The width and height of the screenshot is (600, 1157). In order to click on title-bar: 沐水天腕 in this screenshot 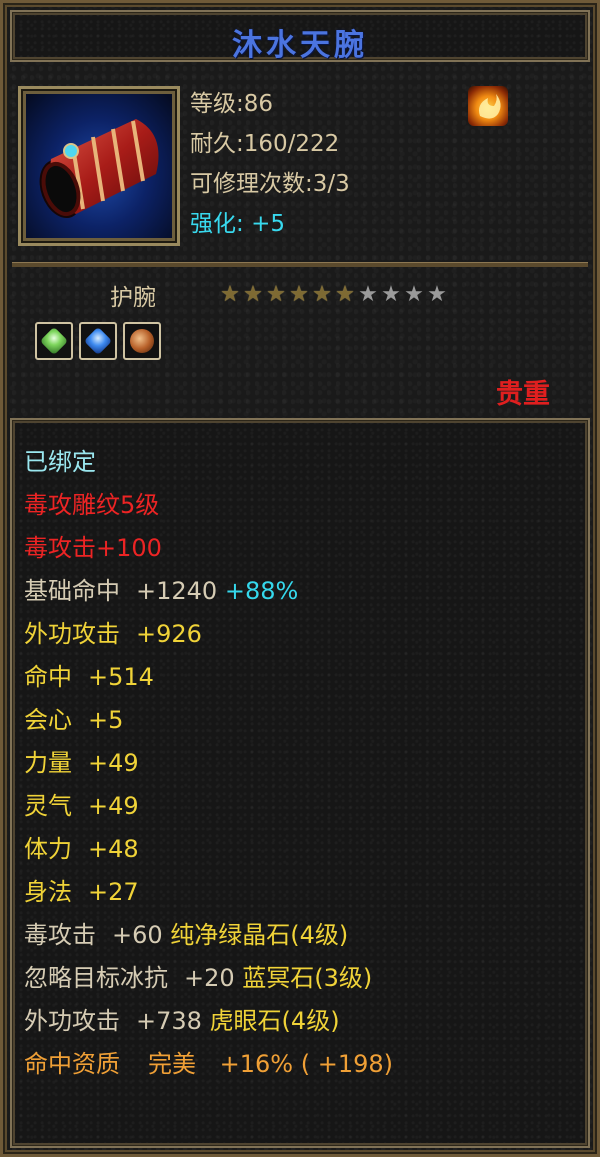, I will do `click(300, 36)`.